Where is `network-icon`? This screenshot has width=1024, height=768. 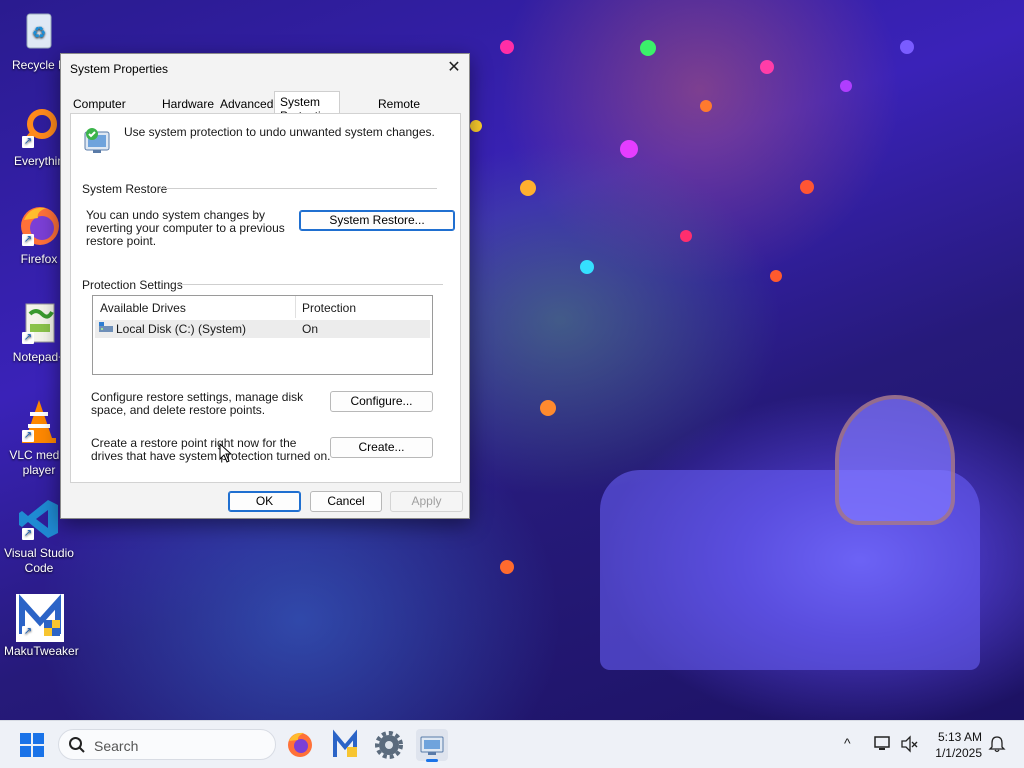
network-icon is located at coordinates (883, 744).